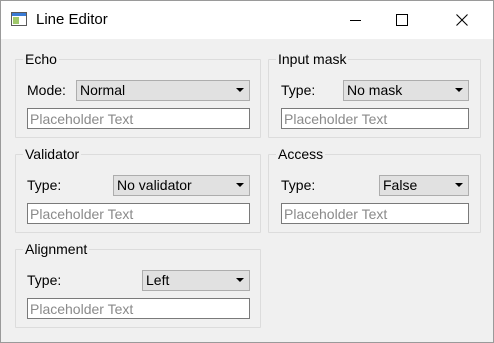 The width and height of the screenshot is (494, 343). I want to click on validator-line-edit, so click(138, 213).